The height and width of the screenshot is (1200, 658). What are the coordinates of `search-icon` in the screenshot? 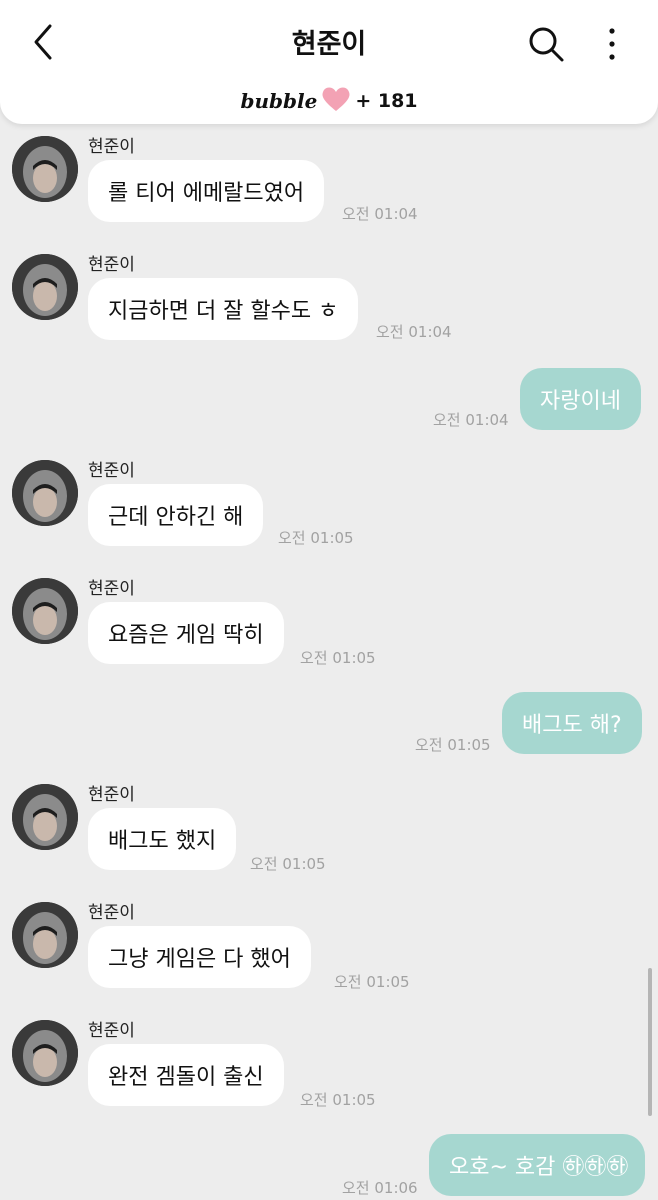 It's located at (546, 44).